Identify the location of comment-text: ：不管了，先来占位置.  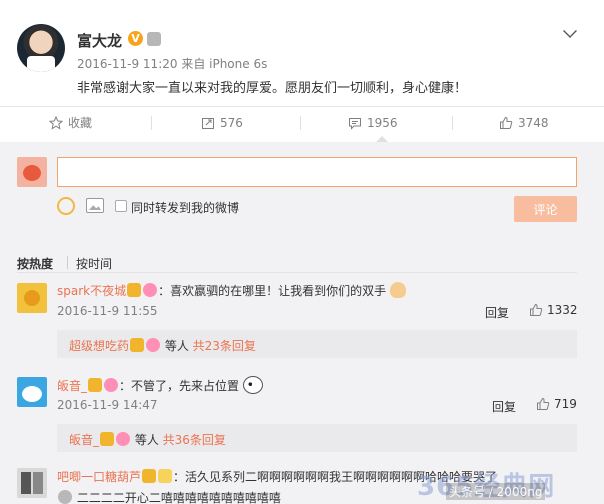
(179, 386).